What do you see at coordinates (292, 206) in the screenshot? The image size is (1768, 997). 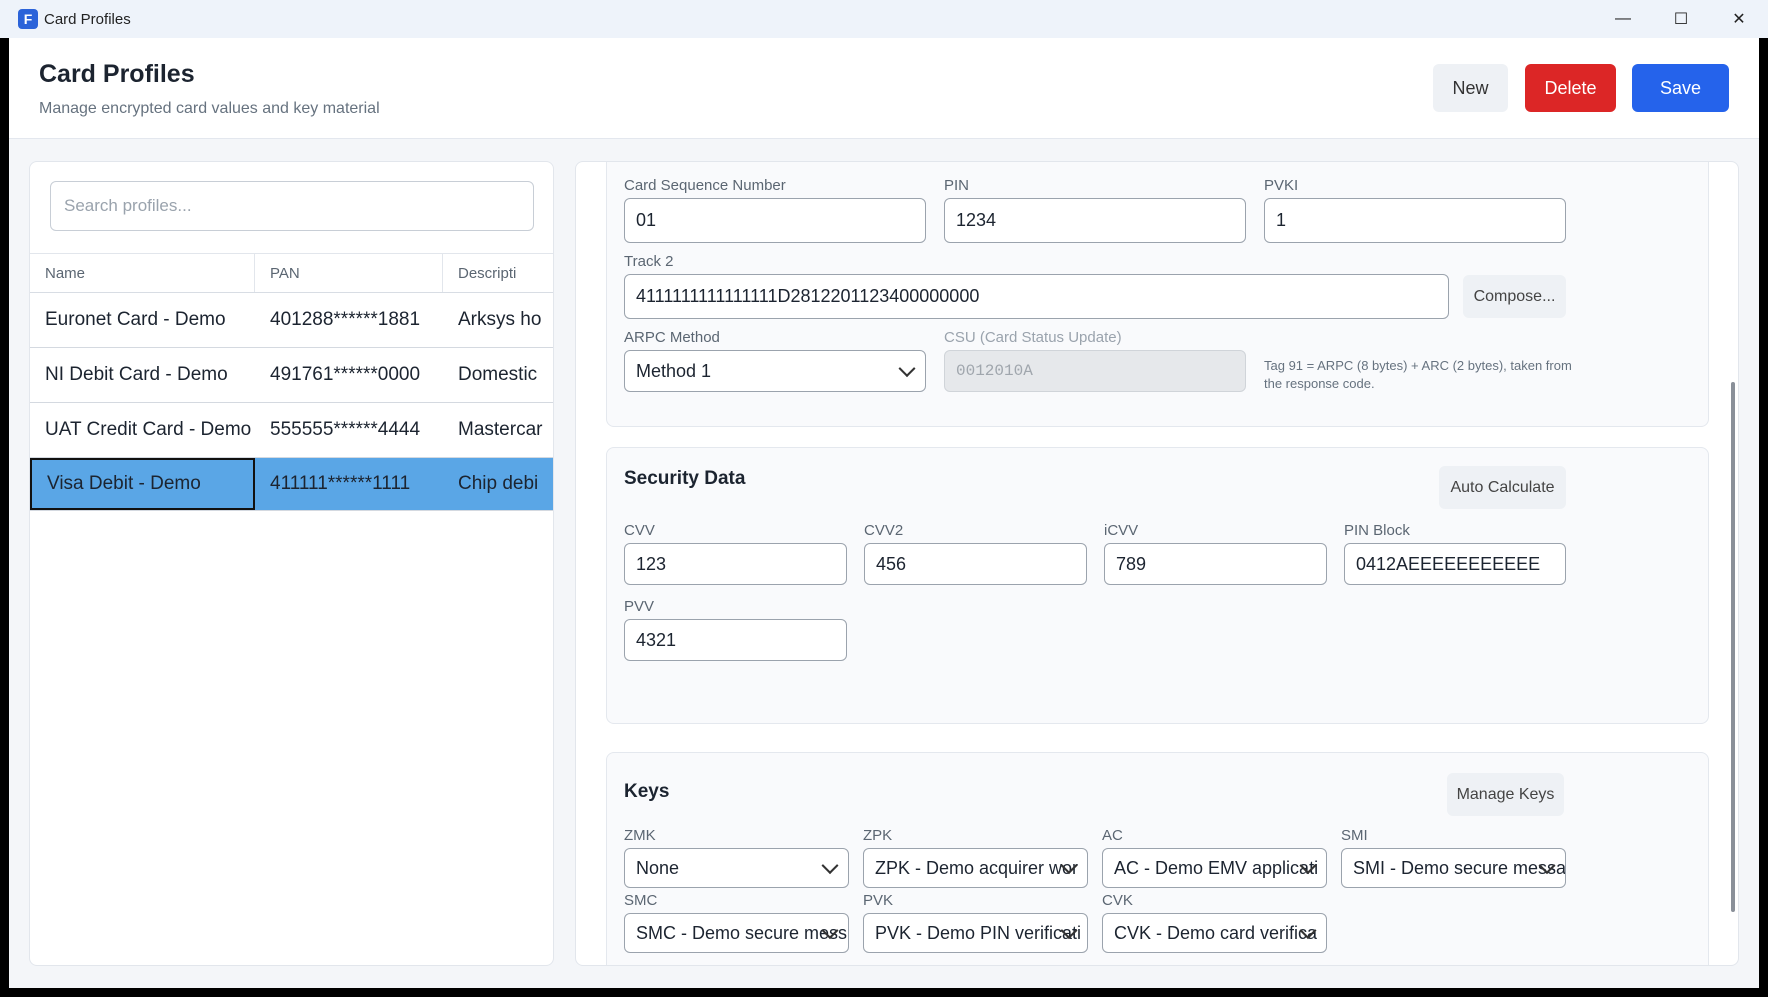 I see `search-input` at bounding box center [292, 206].